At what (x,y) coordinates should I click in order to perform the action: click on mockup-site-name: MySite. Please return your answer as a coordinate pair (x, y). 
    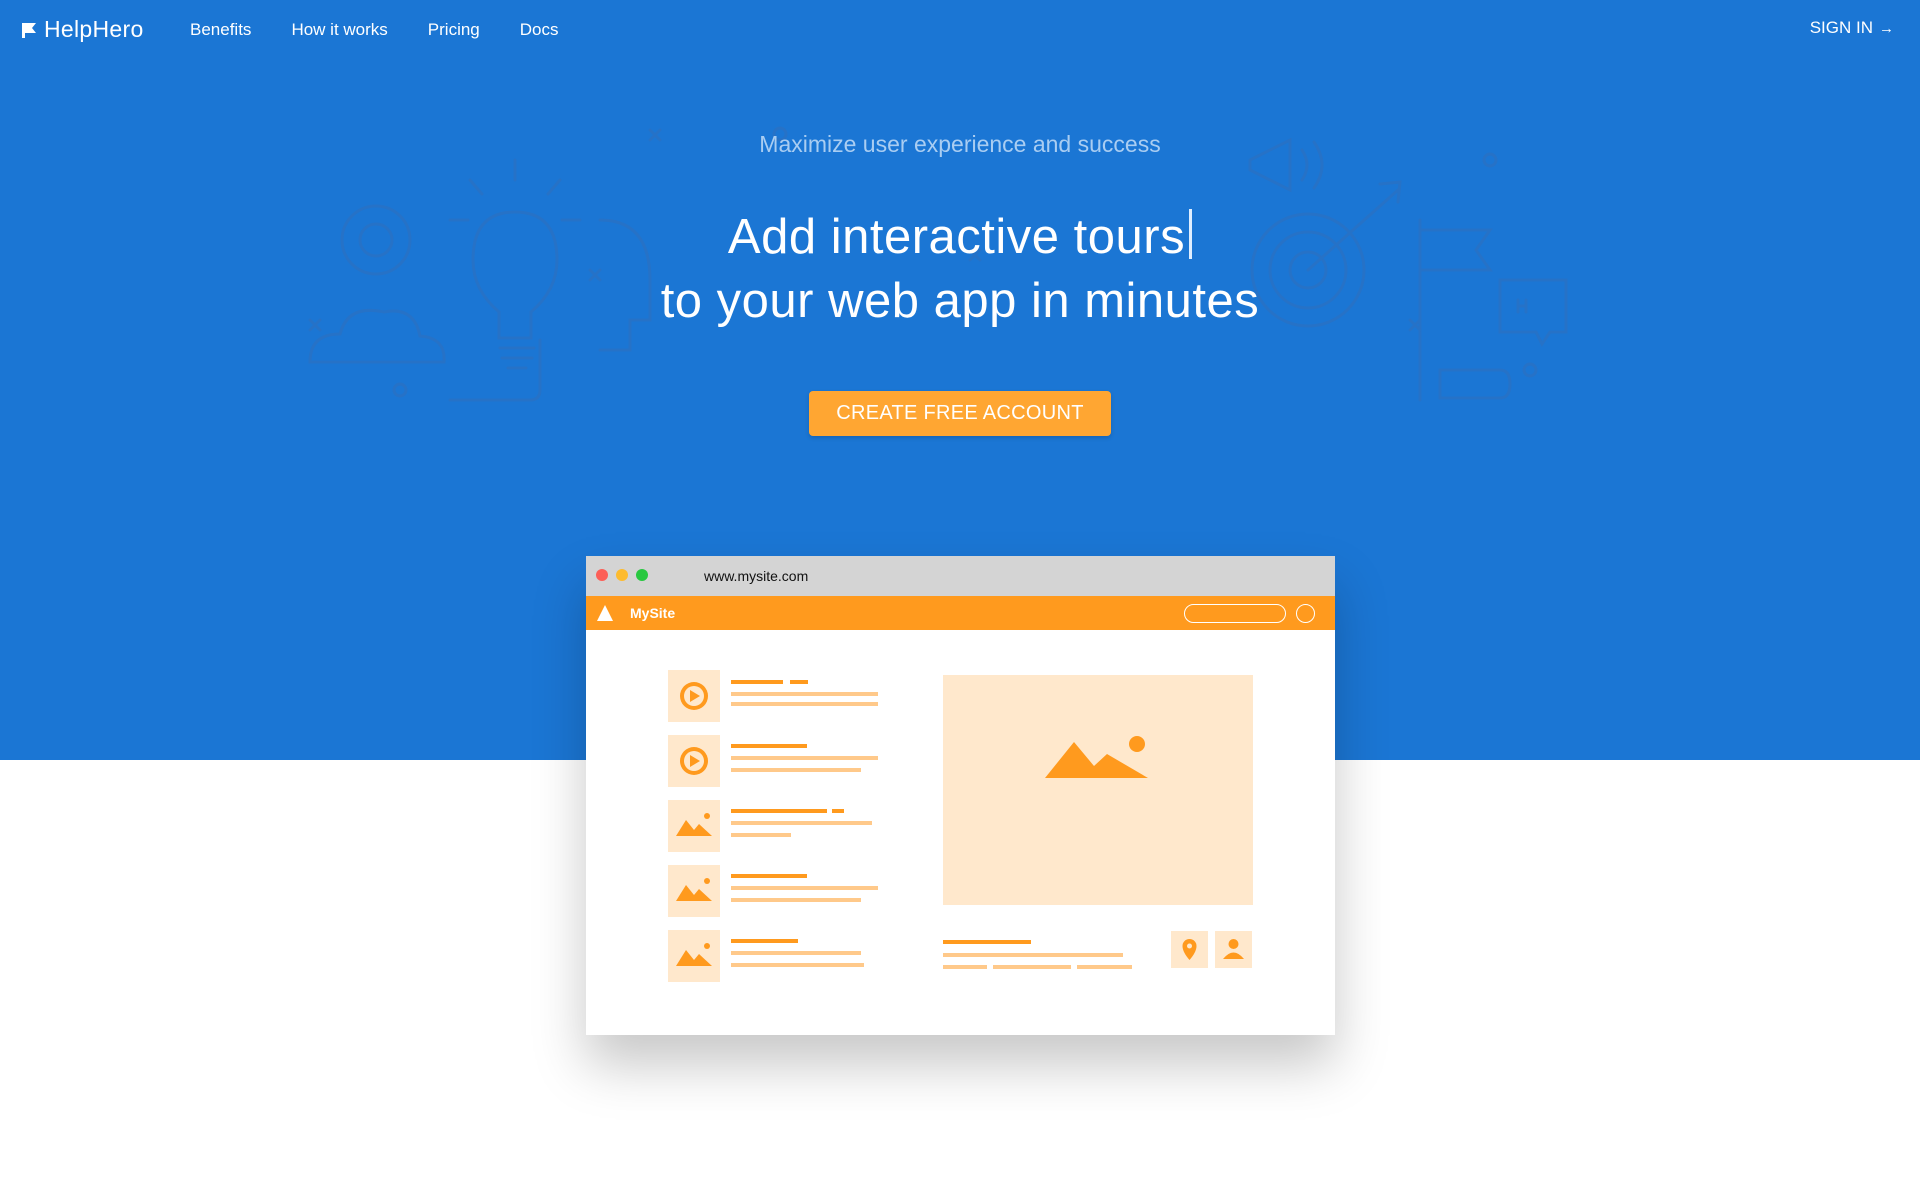
    Looking at the image, I should click on (653, 613).